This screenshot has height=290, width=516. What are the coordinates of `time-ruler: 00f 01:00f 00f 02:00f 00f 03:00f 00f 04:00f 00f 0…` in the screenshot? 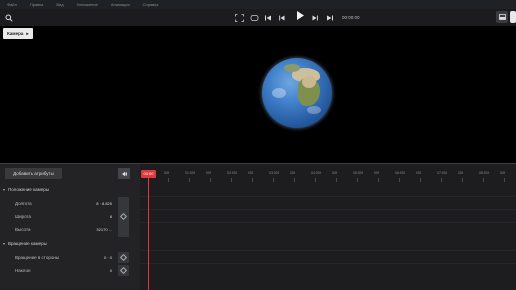 It's located at (328, 174).